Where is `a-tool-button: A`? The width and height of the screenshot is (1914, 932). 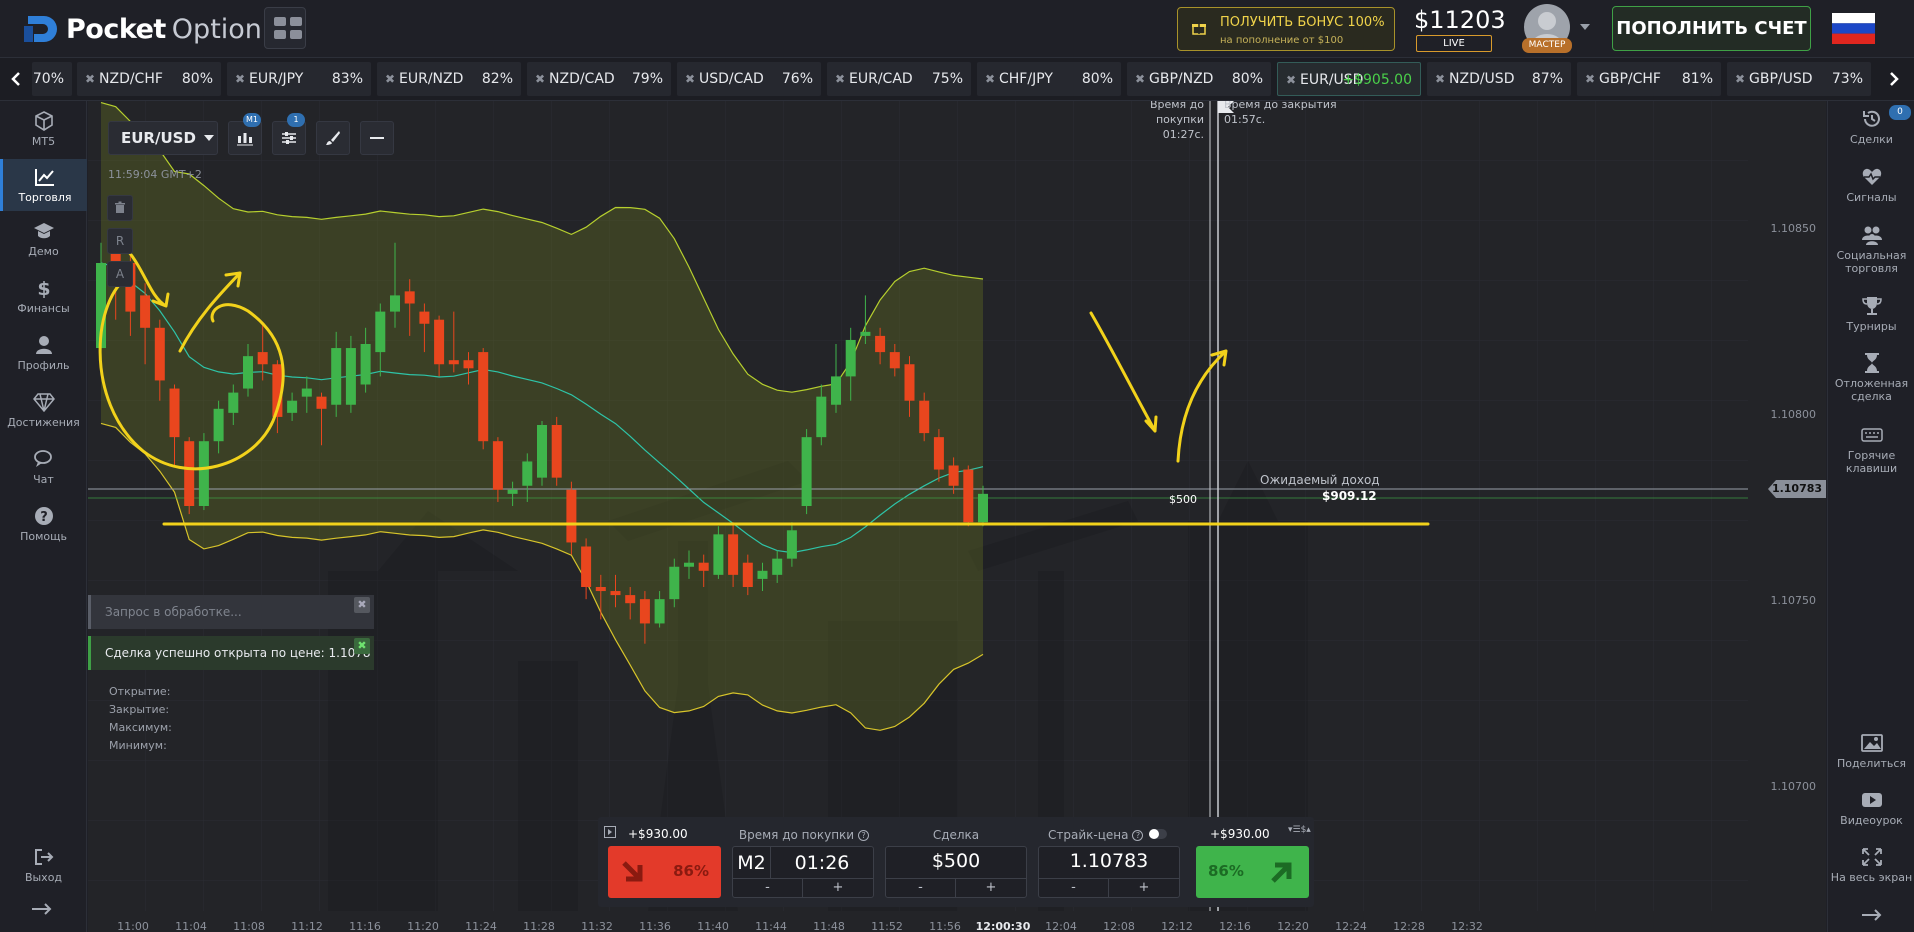 a-tool-button: A is located at coordinates (120, 274).